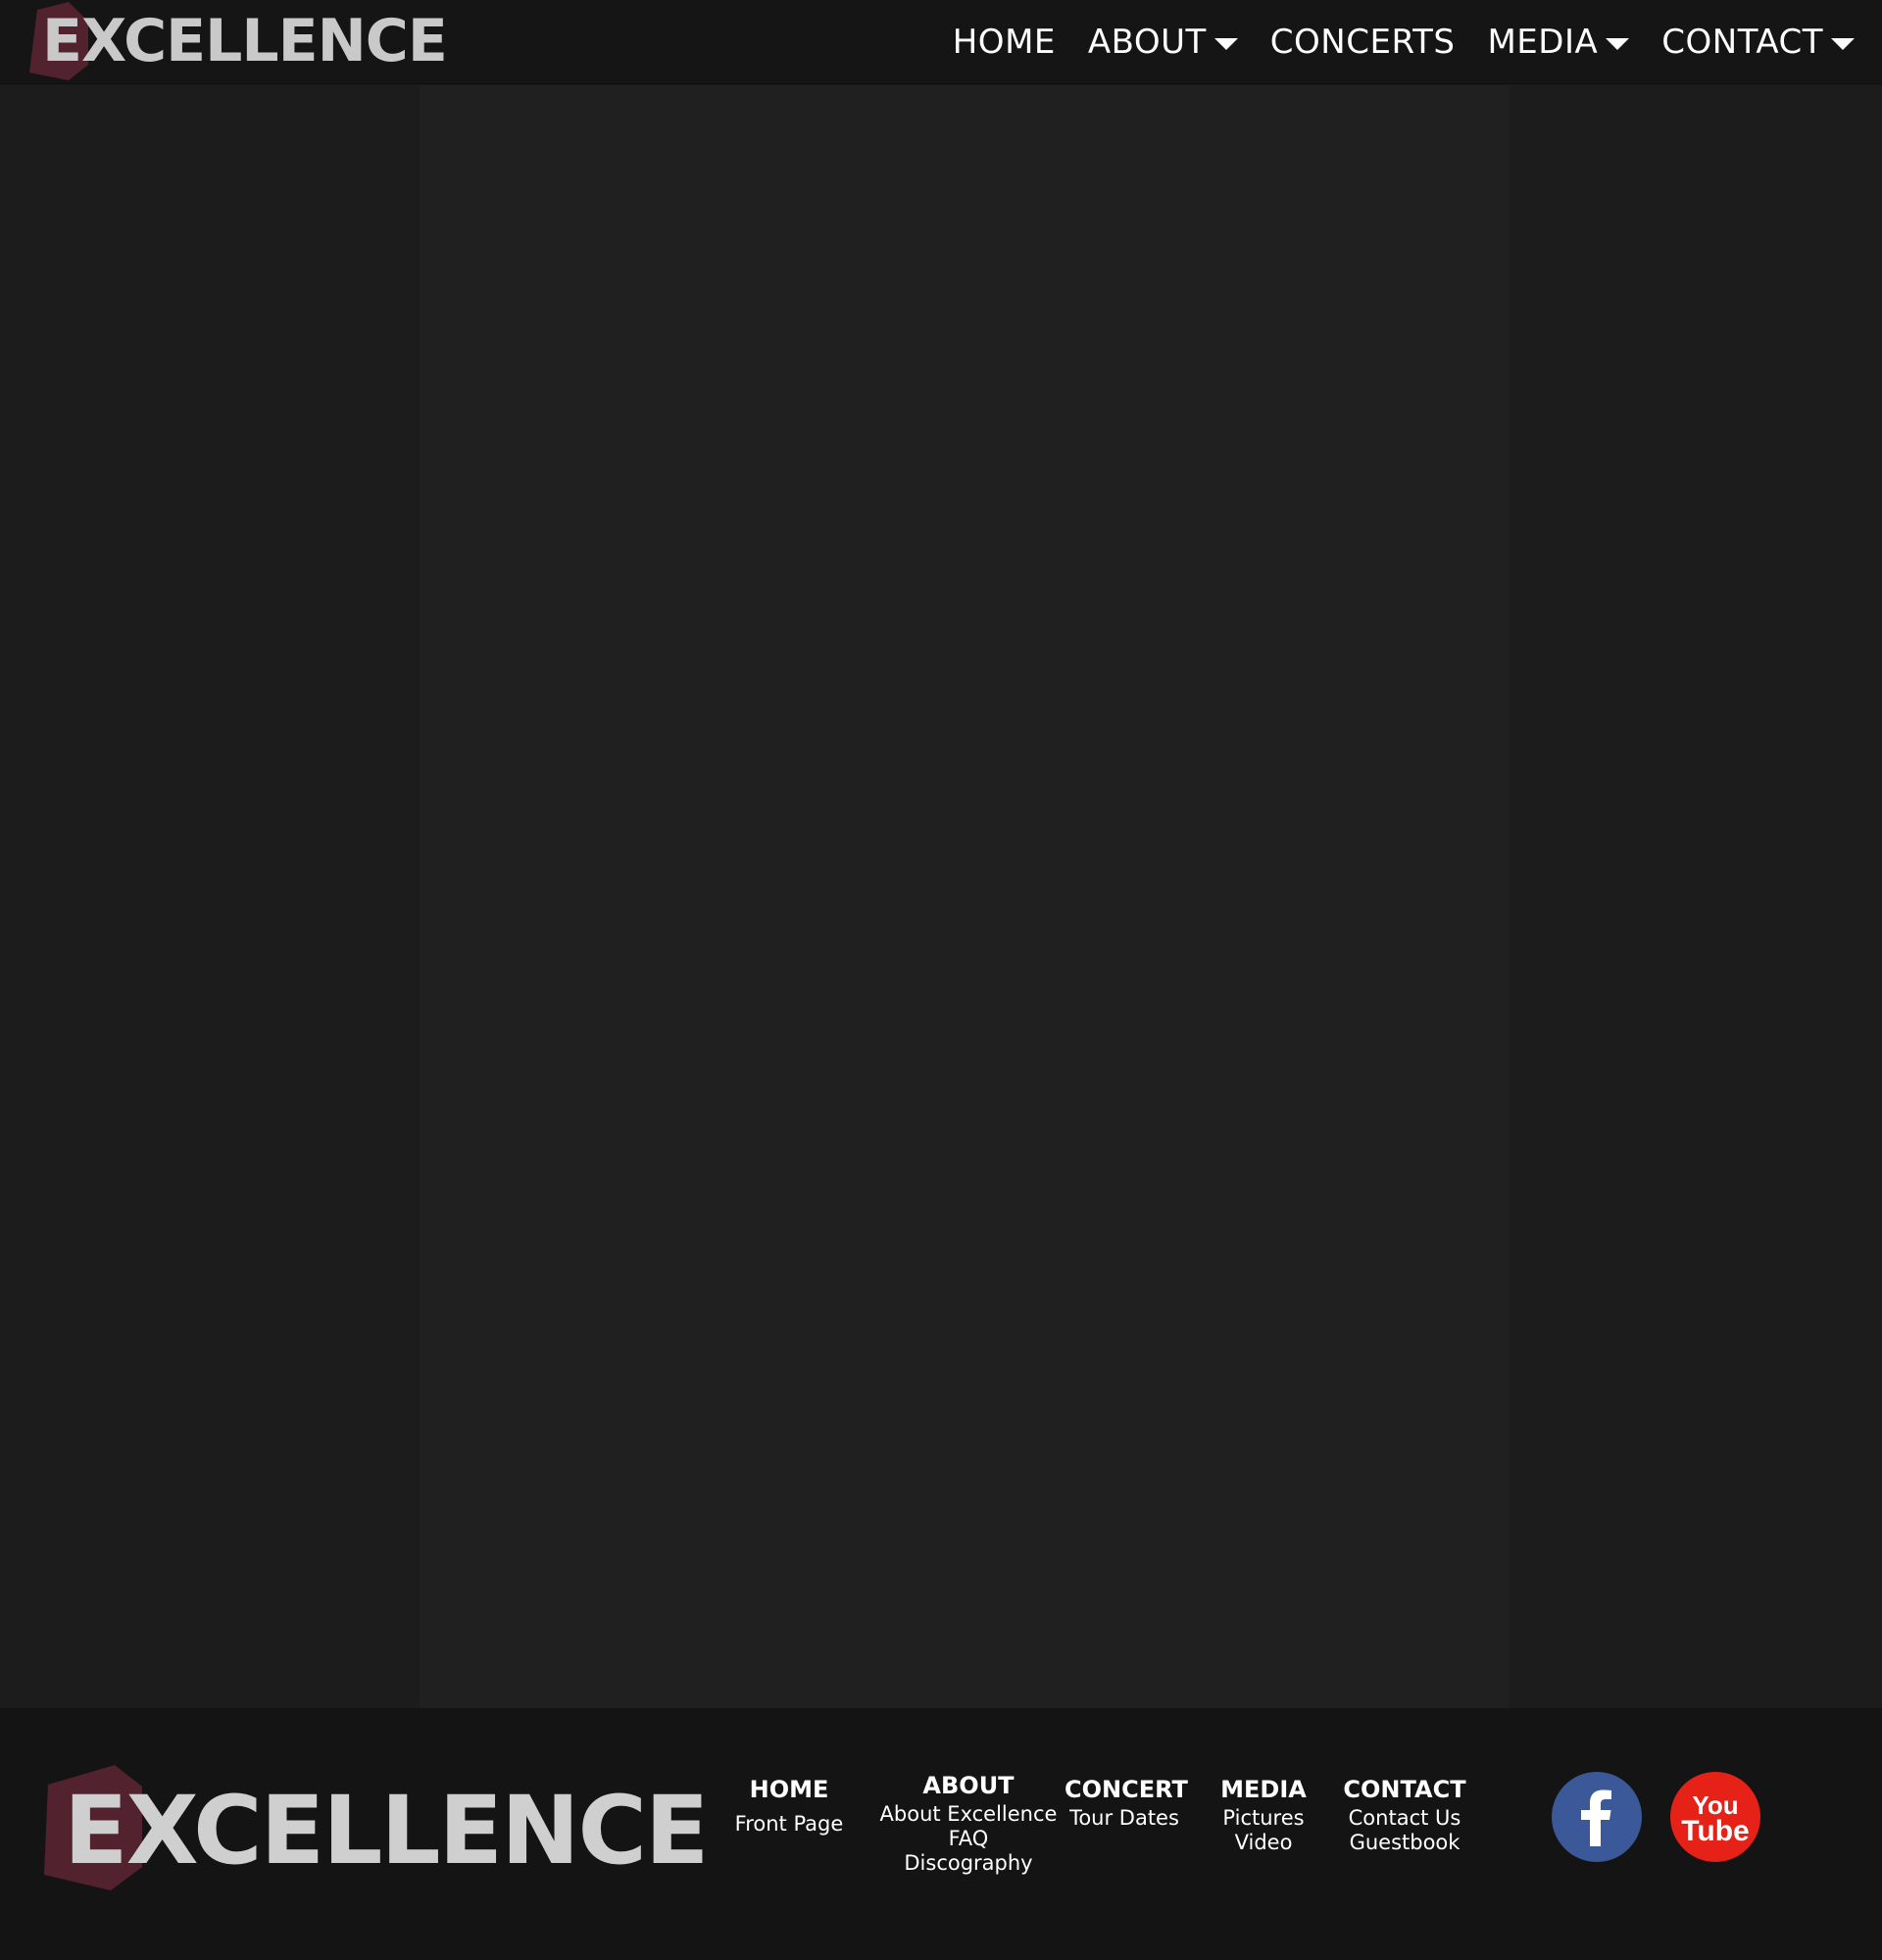 The image size is (1882, 1960). I want to click on nav-item-about: ABOUT, so click(1163, 42).